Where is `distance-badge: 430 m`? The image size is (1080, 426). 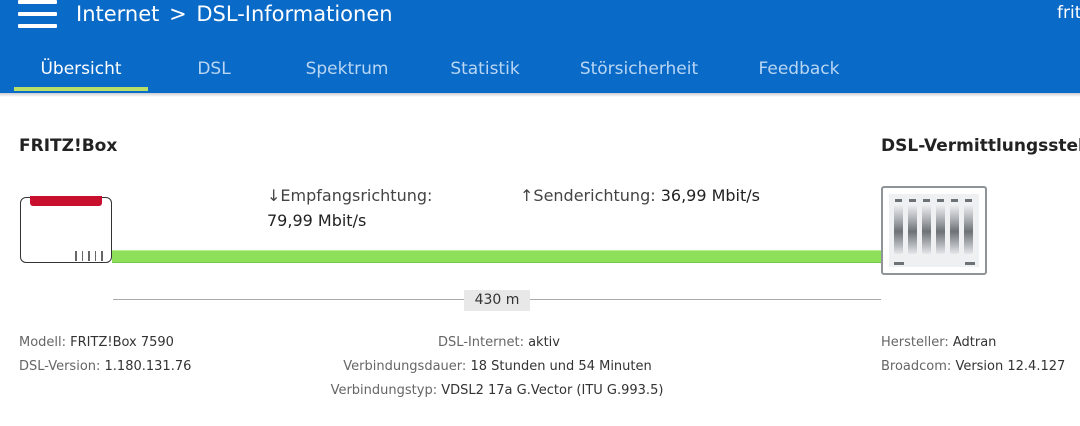 distance-badge: 430 m is located at coordinates (497, 300).